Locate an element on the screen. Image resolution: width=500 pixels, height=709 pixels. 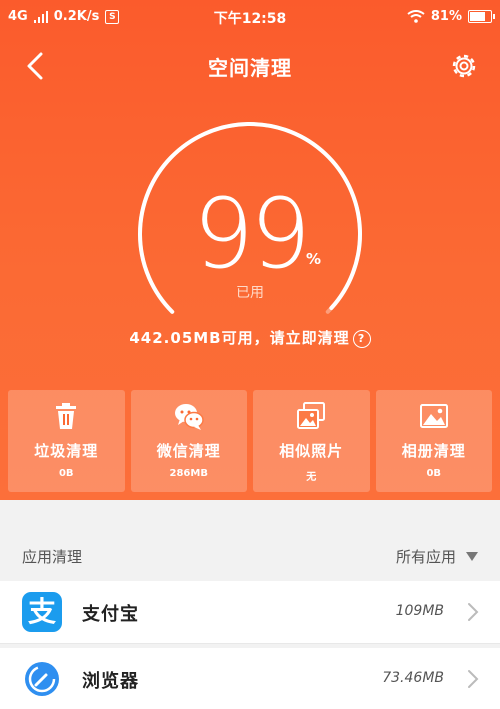
card-junk-clean: 垃圾清理 0B is located at coordinates (66, 441).